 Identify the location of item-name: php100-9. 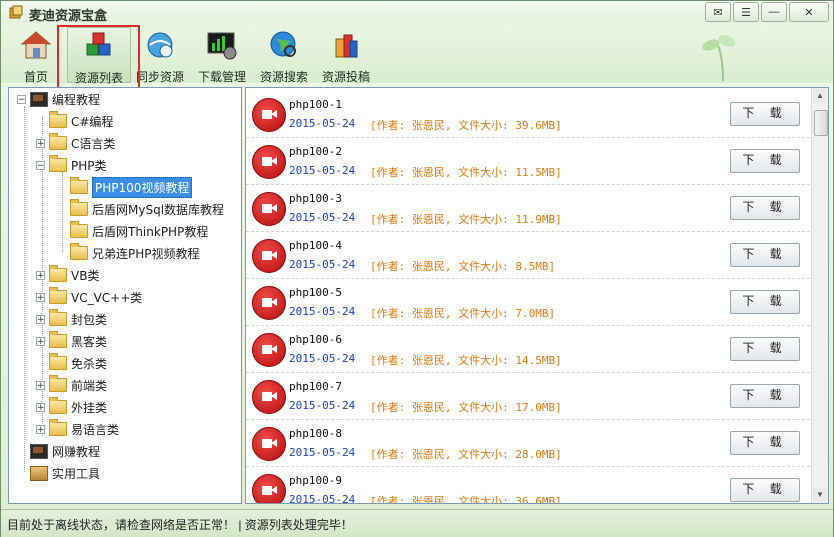
(315, 480).